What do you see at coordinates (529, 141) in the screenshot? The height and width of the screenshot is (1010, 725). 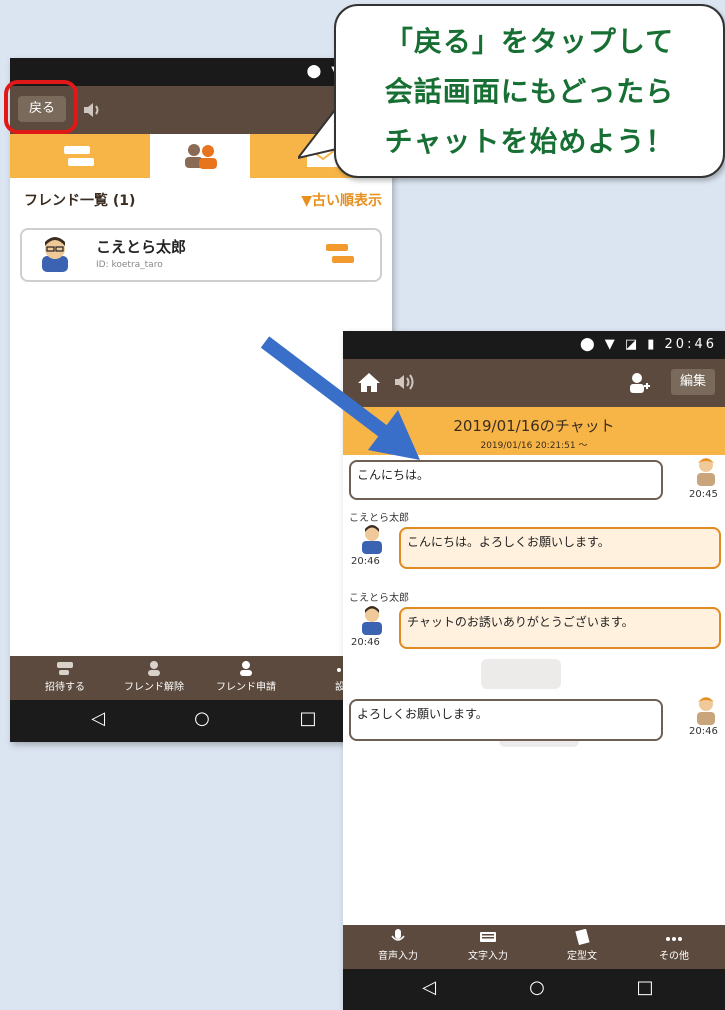 I see `callout-line-3: チャットを始めよう！` at bounding box center [529, 141].